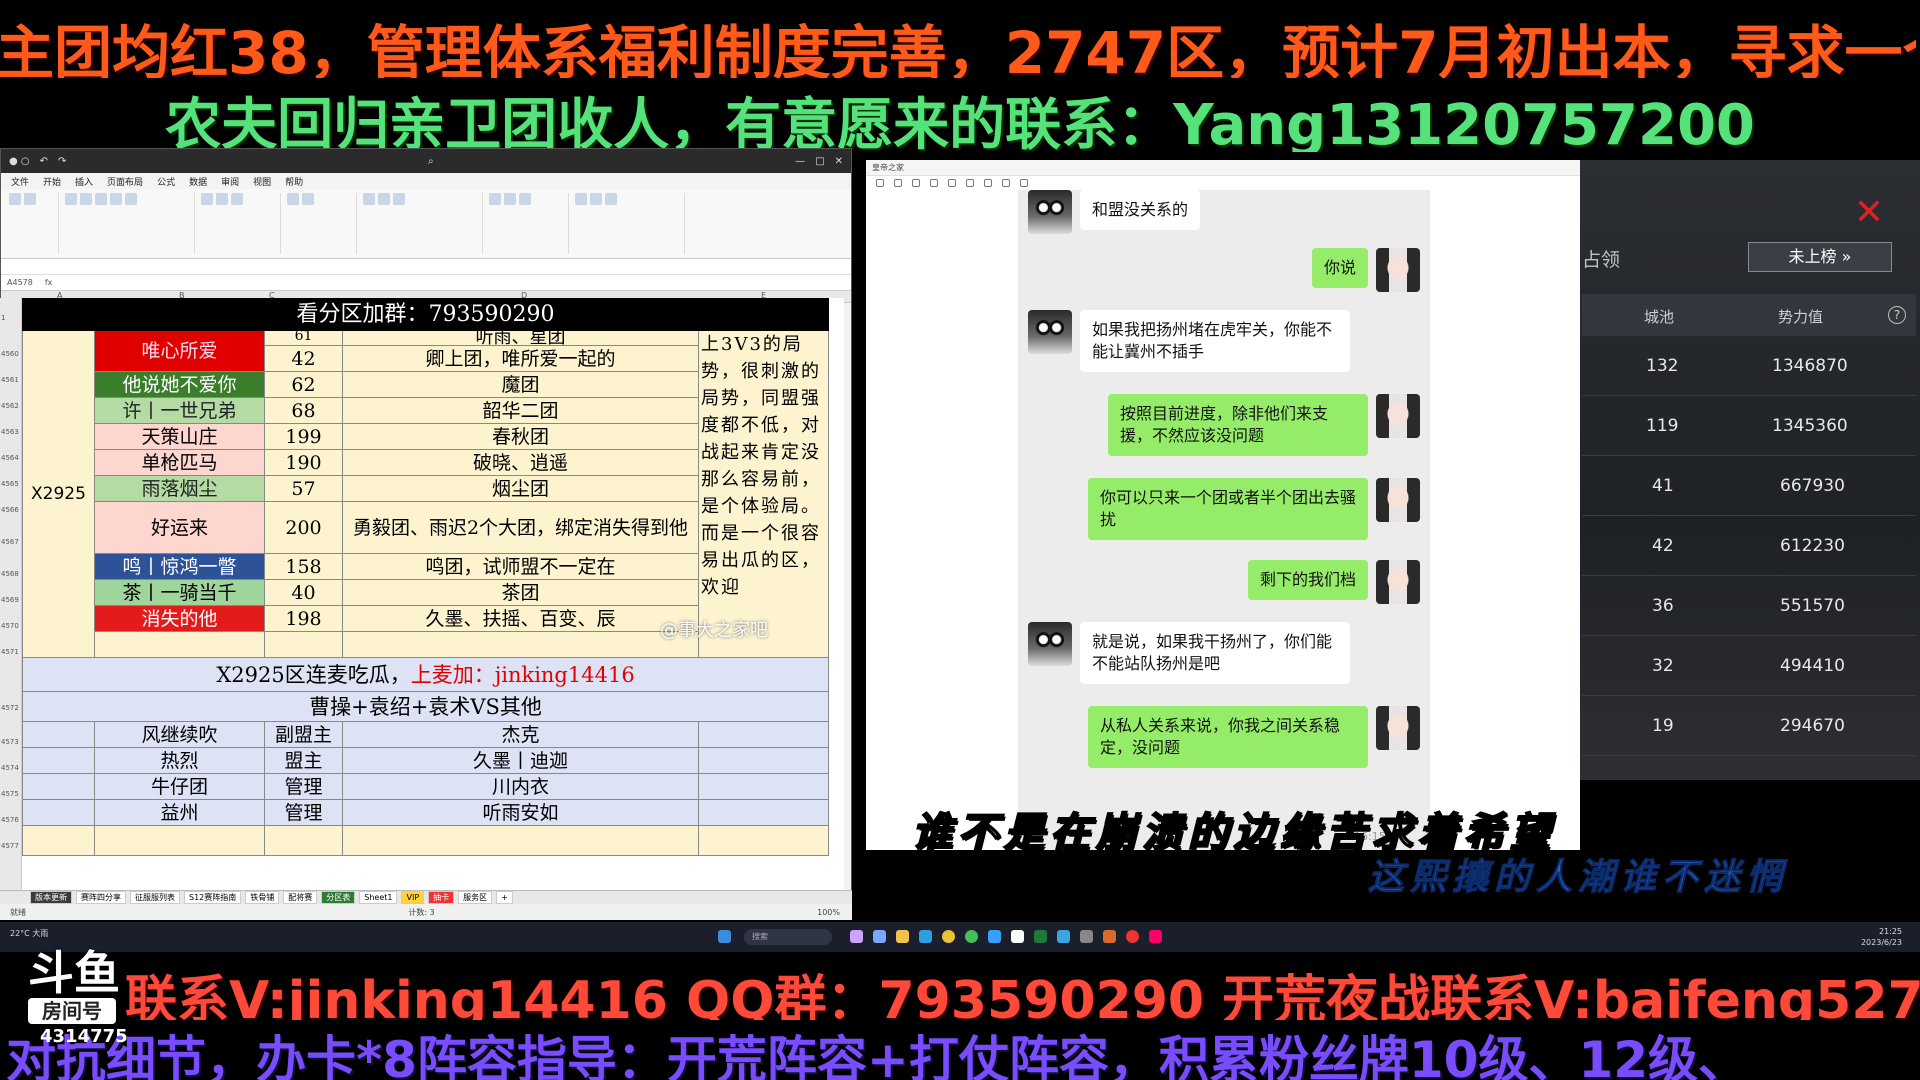  I want to click on taskbar-clock: 21:25 2023/6/23, so click(1881, 937).